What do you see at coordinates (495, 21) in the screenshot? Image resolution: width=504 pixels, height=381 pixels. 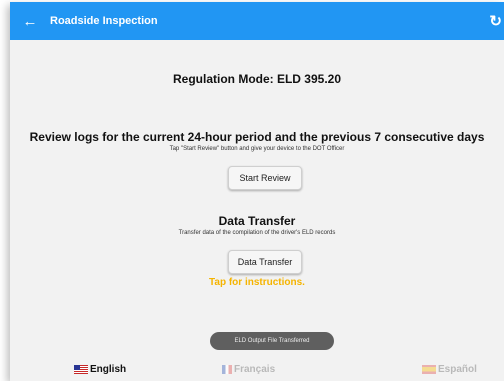 I see `refresh-icon: ↻` at bounding box center [495, 21].